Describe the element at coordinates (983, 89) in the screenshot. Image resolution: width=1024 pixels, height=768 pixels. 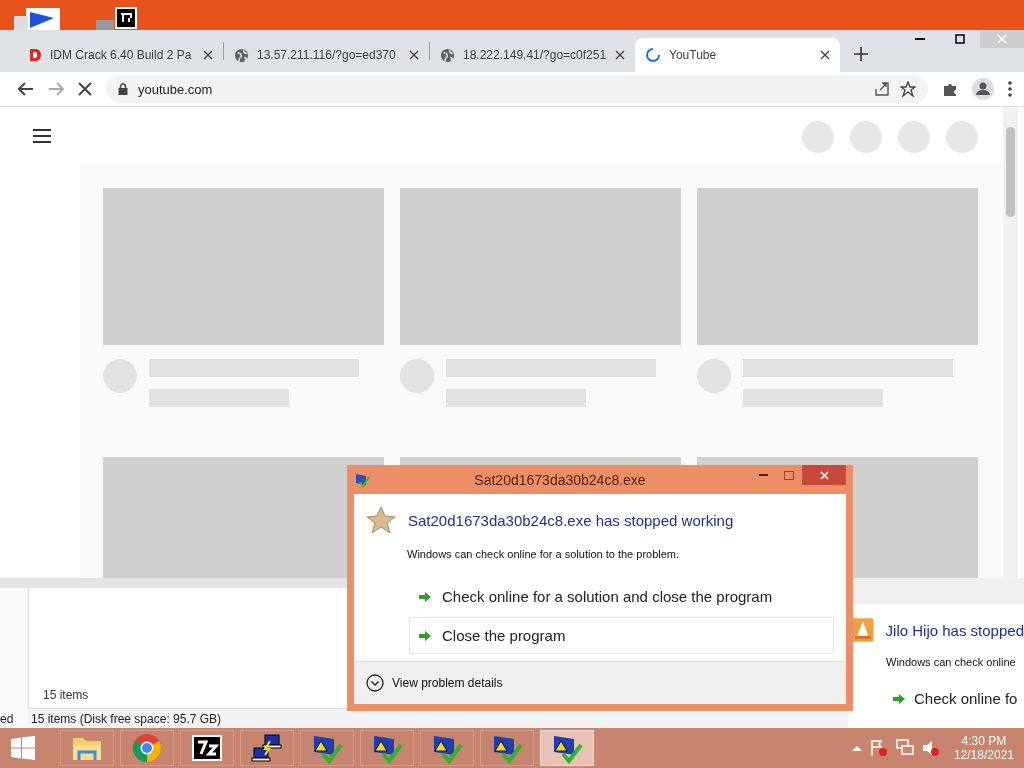
I see `profile-icon` at that location.